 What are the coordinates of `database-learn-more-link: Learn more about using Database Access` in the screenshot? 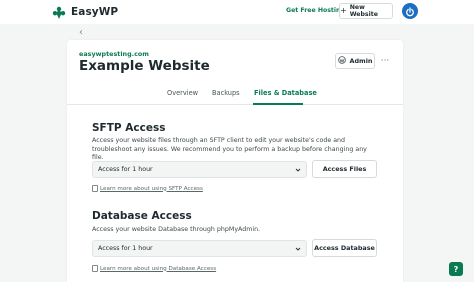 It's located at (154, 268).